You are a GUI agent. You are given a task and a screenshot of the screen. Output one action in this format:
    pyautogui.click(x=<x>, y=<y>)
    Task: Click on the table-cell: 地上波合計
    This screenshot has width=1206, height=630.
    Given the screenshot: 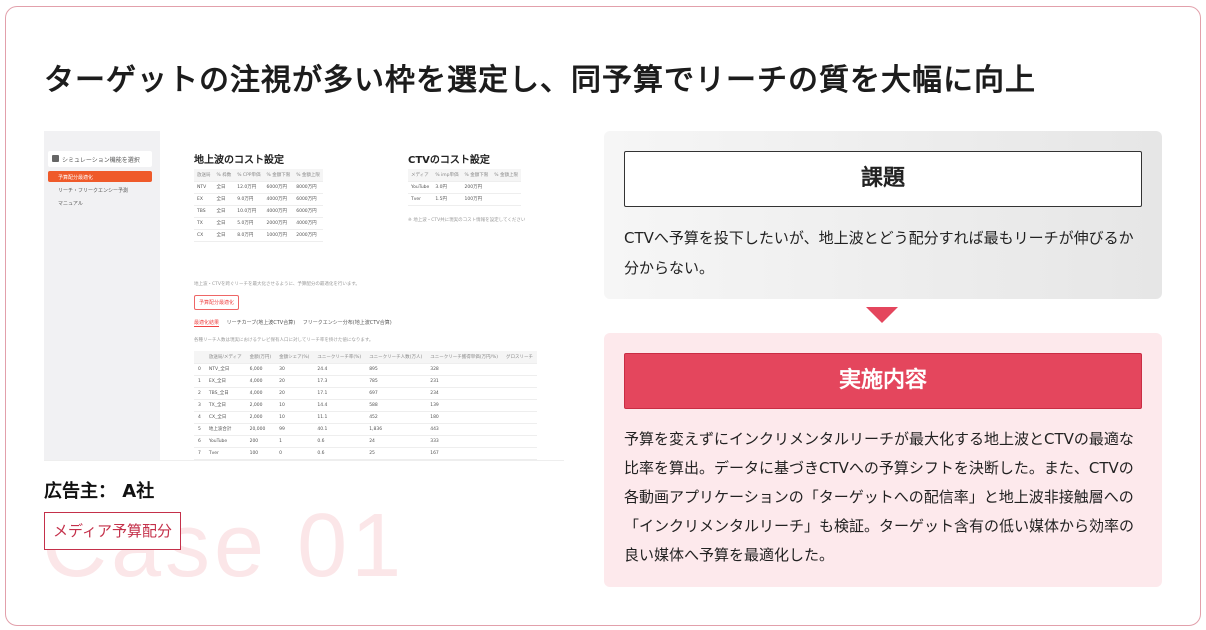 What is the action you would take?
    pyautogui.click(x=225, y=429)
    